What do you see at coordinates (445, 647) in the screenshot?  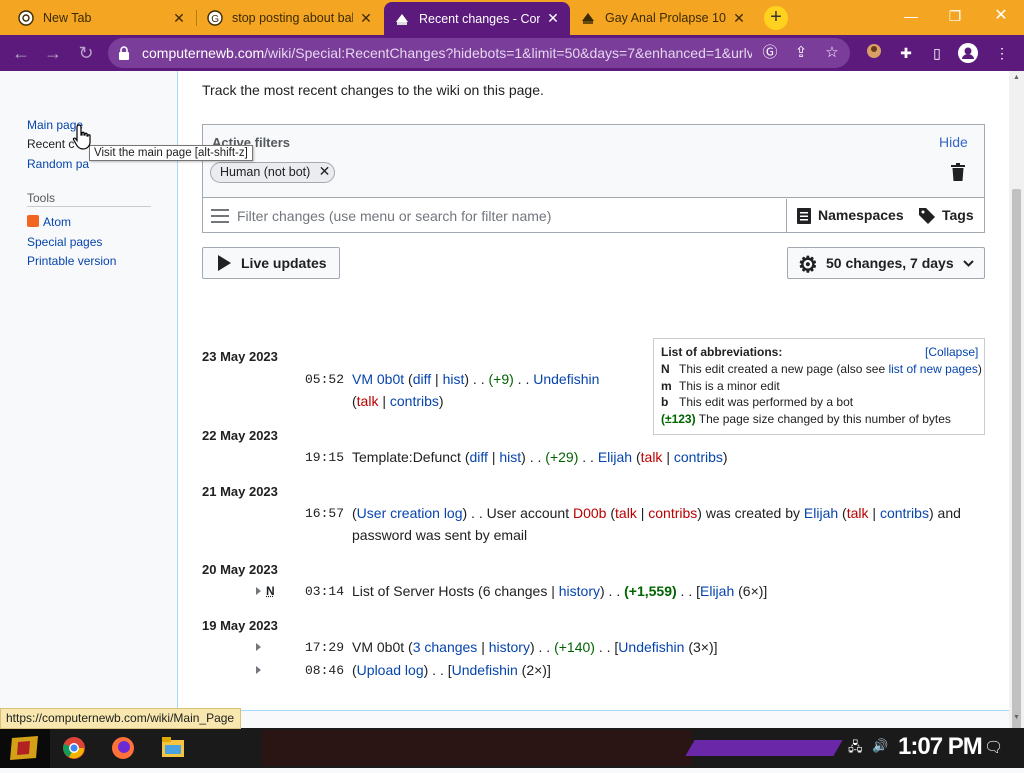 I see `changes-link: 3 changes` at bounding box center [445, 647].